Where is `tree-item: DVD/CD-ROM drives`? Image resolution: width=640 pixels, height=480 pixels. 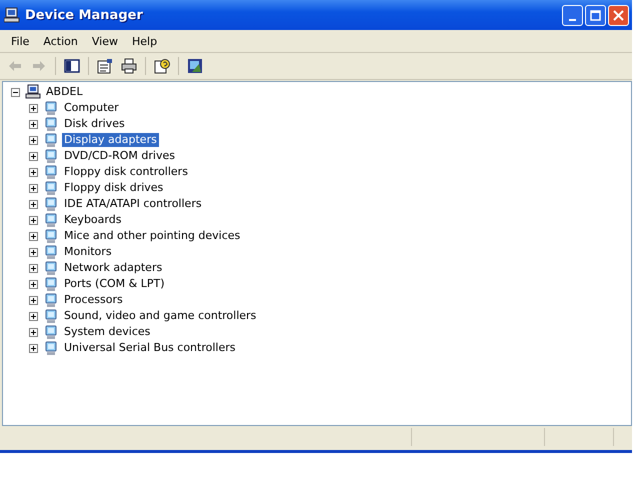 tree-item: DVD/CD-ROM drives is located at coordinates (119, 156).